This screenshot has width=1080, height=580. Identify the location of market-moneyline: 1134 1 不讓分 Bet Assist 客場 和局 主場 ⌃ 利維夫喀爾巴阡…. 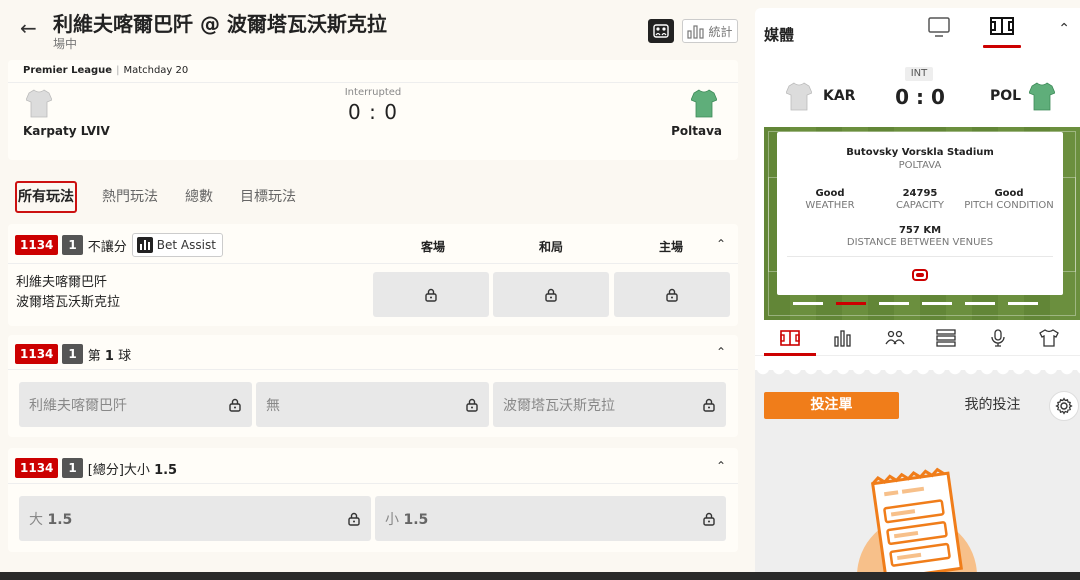
(373, 275).